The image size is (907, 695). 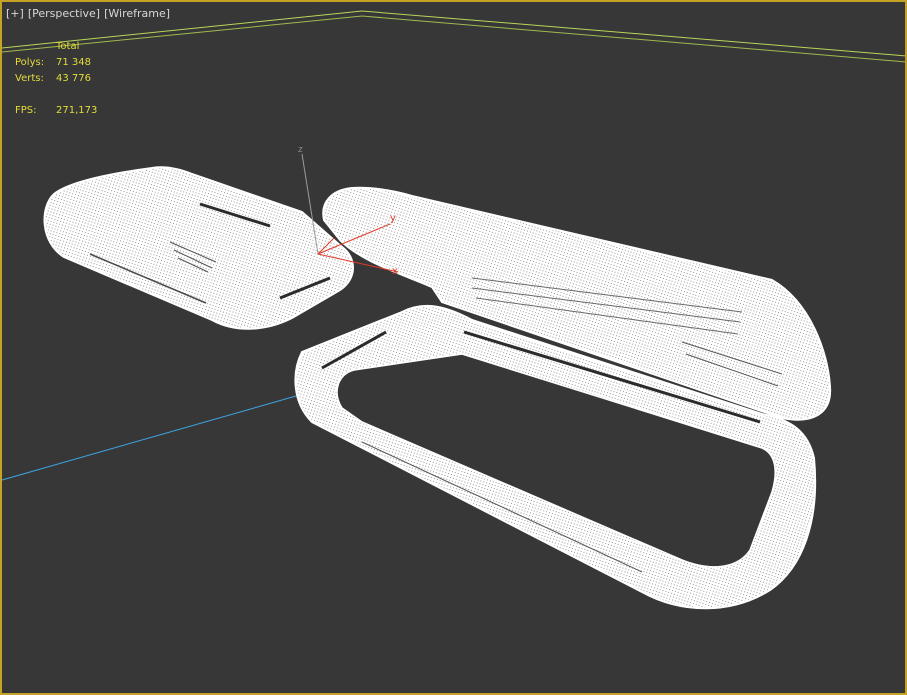 What do you see at coordinates (395, 271) in the screenshot?
I see `gizmo-x-label: x` at bounding box center [395, 271].